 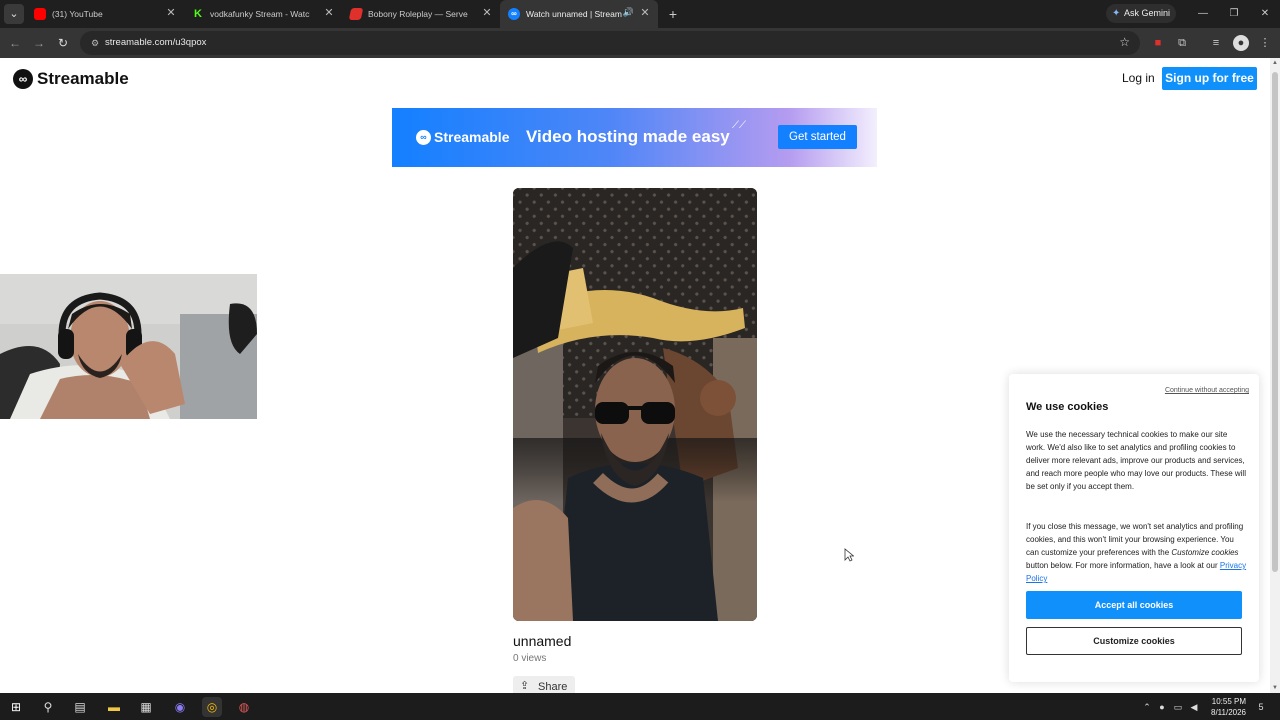 I want to click on new-tab-button: +, so click(x=673, y=14).